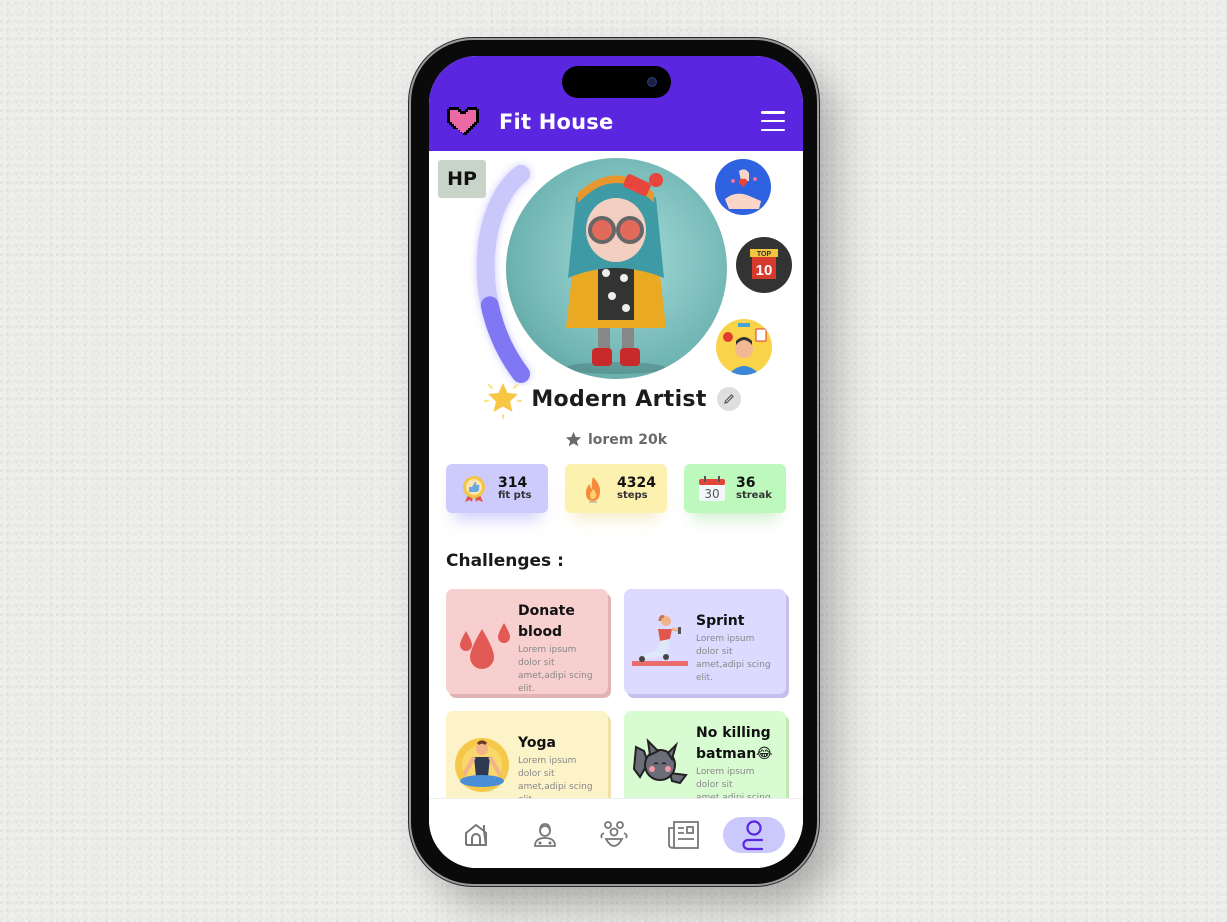  What do you see at coordinates (627, 439) in the screenshot?
I see `rating-text: lorem 20k` at bounding box center [627, 439].